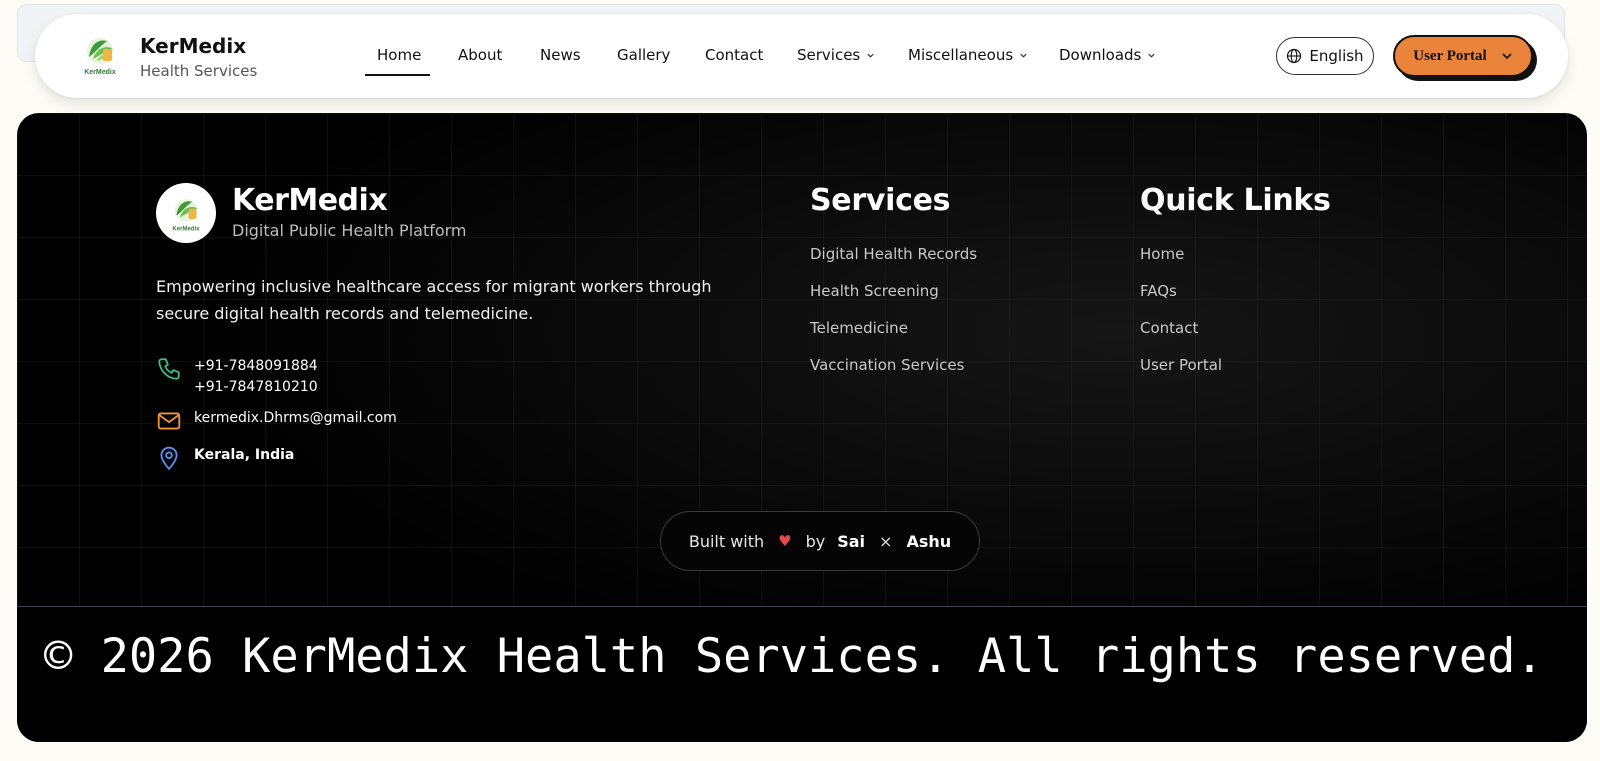 Image resolution: width=1600 pixels, height=761 pixels. What do you see at coordinates (1235, 200) in the screenshot?
I see `quick-links-heading: Quick Links` at bounding box center [1235, 200].